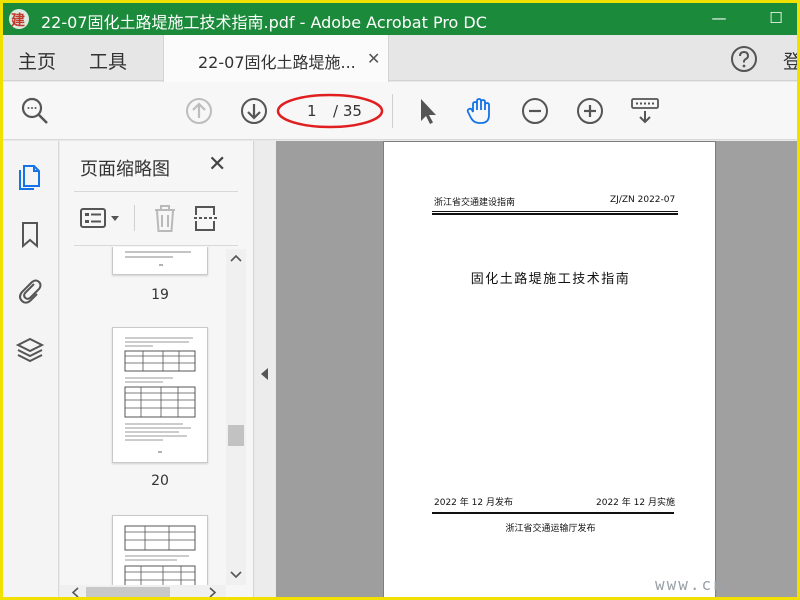 Image resolution: width=800 pixels, height=600 pixels. Describe the element at coordinates (217, 164) in the screenshot. I see `panel-close-button: ✕` at that location.